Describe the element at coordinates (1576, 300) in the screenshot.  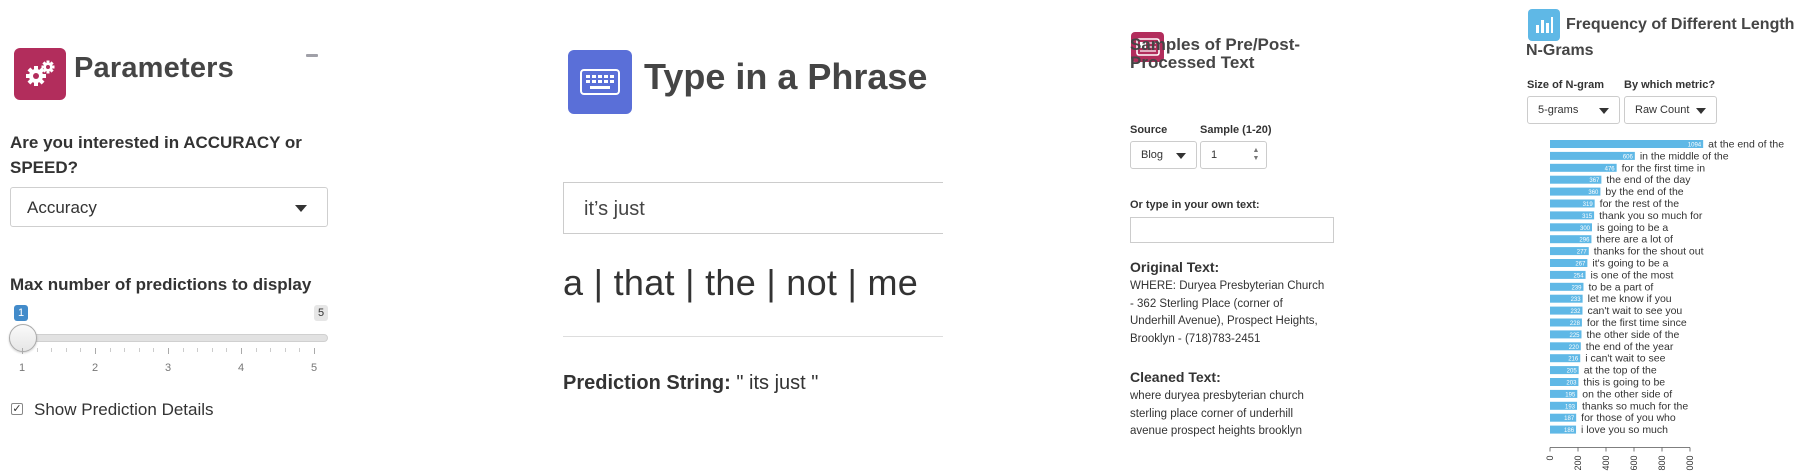
I see `chart-value-label: 233` at that location.